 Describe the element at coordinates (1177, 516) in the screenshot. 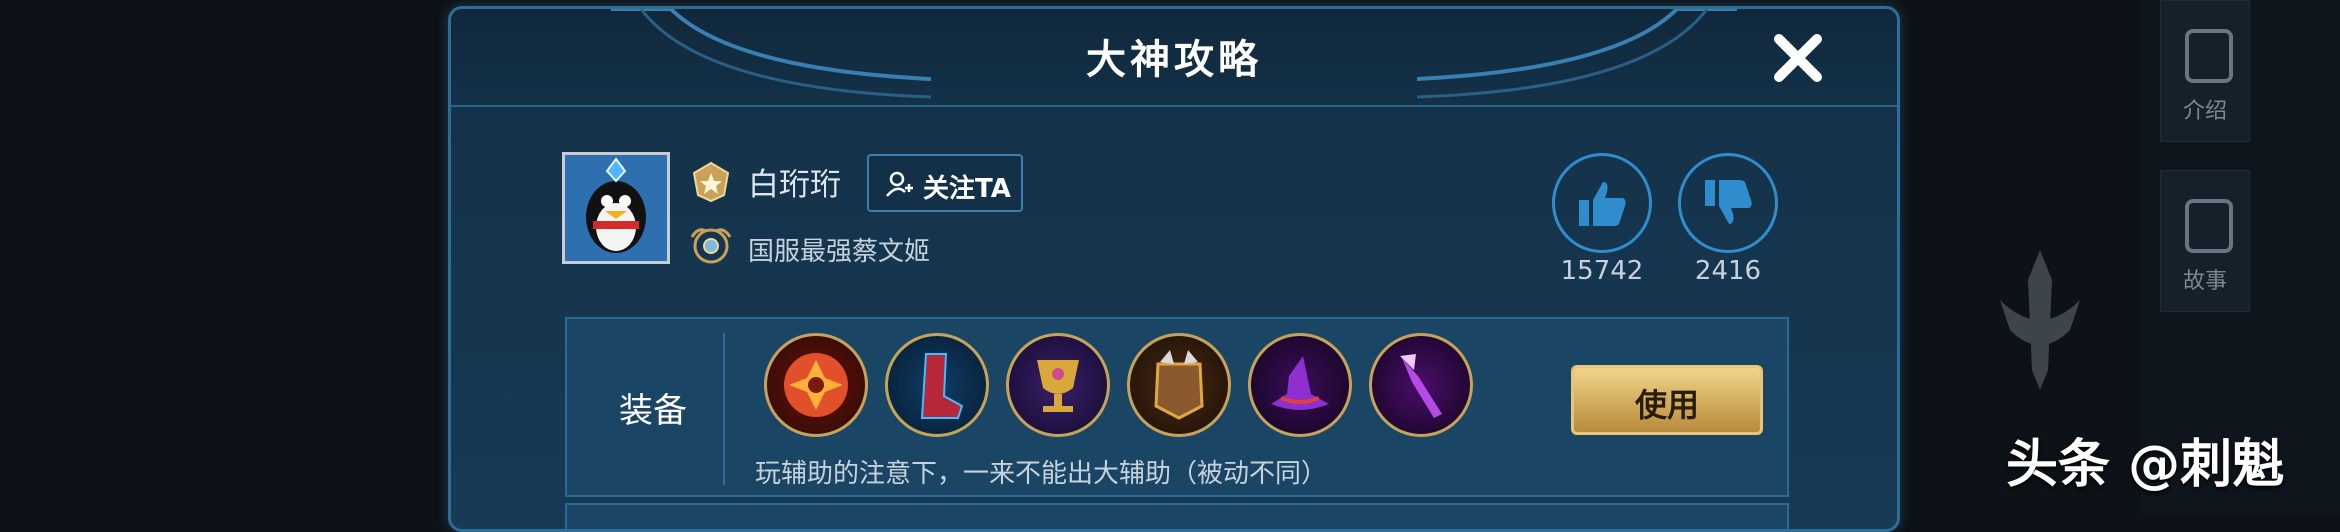

I see `next-panel` at that location.